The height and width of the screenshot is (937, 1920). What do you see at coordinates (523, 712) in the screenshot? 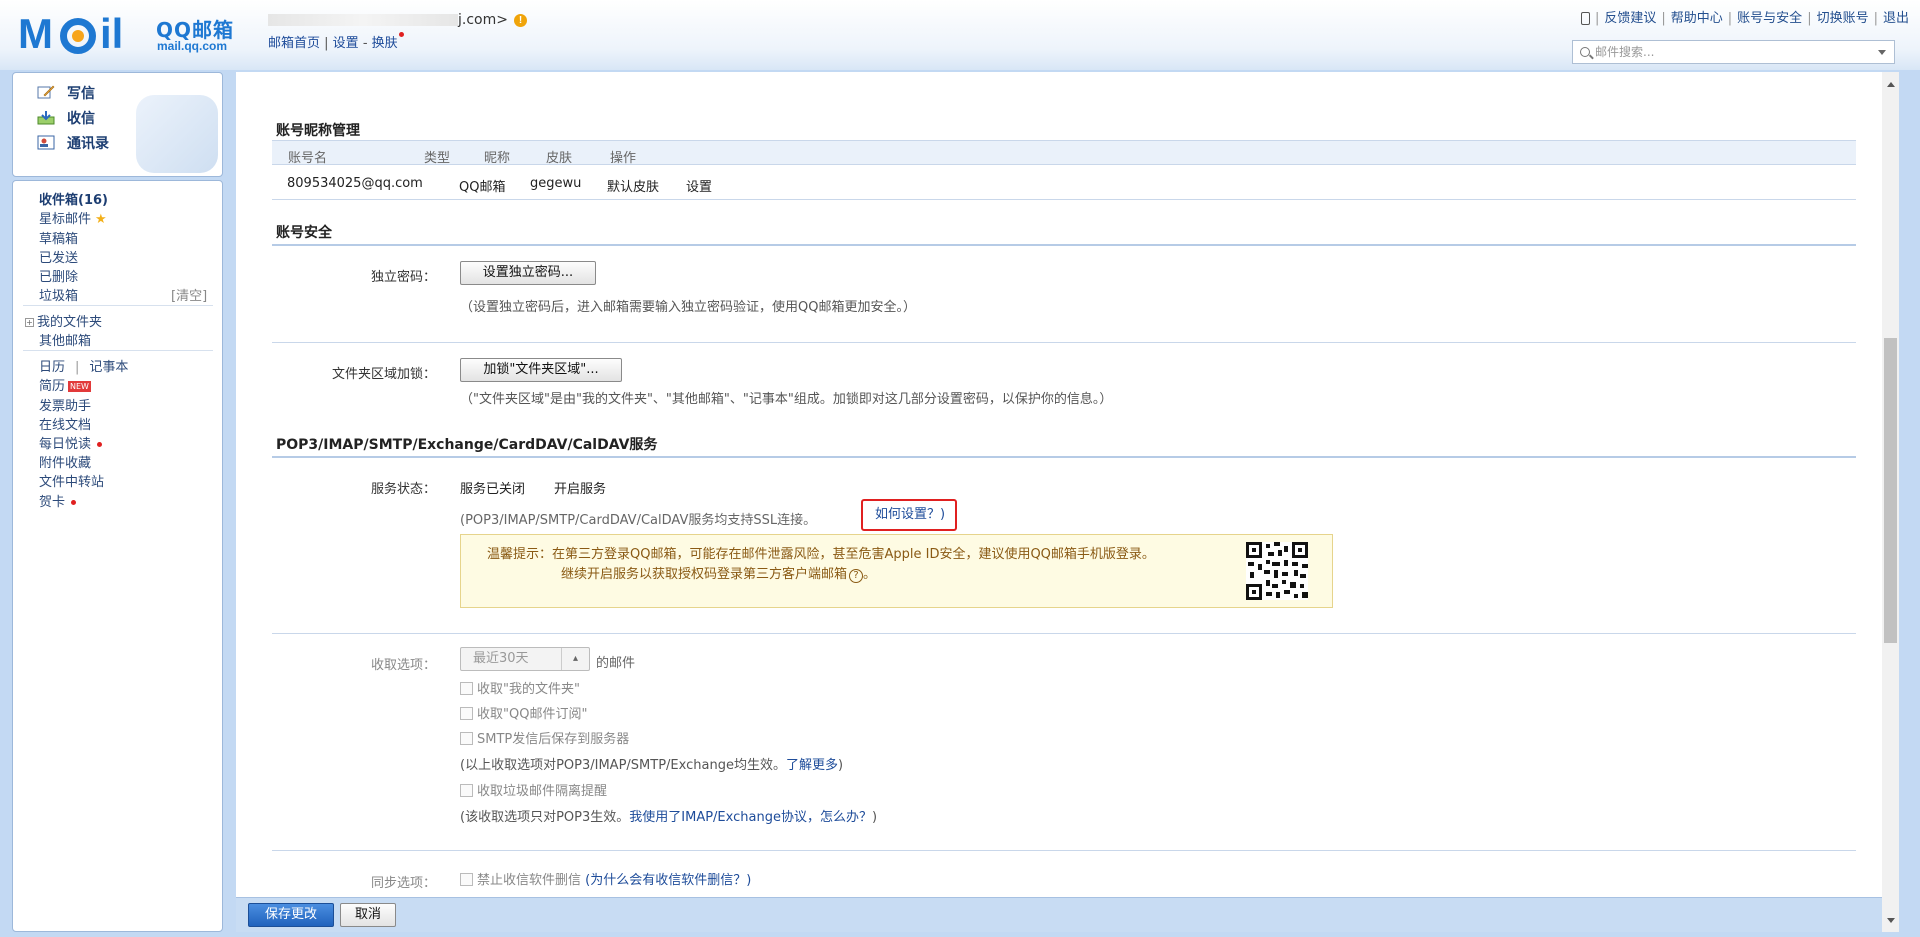
I see `checkbox-fetch-subscriptions: 收取"QQ邮件订阅"` at bounding box center [523, 712].